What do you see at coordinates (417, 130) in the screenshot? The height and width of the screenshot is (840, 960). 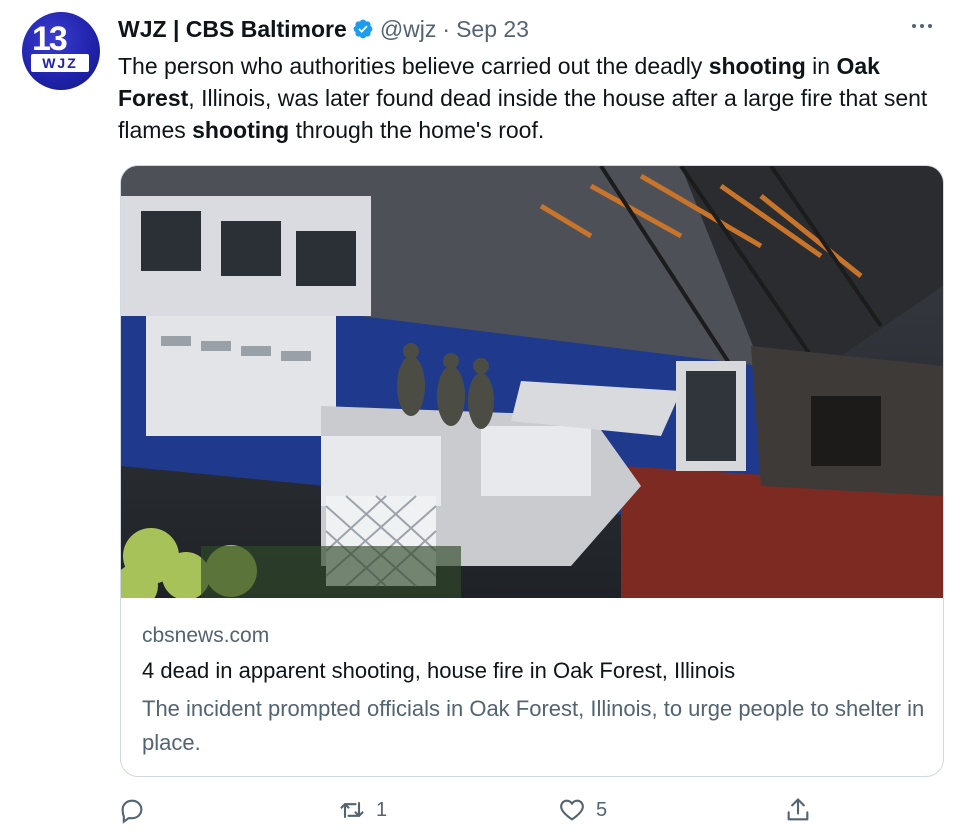 I see `text-part: through the home's roof.` at bounding box center [417, 130].